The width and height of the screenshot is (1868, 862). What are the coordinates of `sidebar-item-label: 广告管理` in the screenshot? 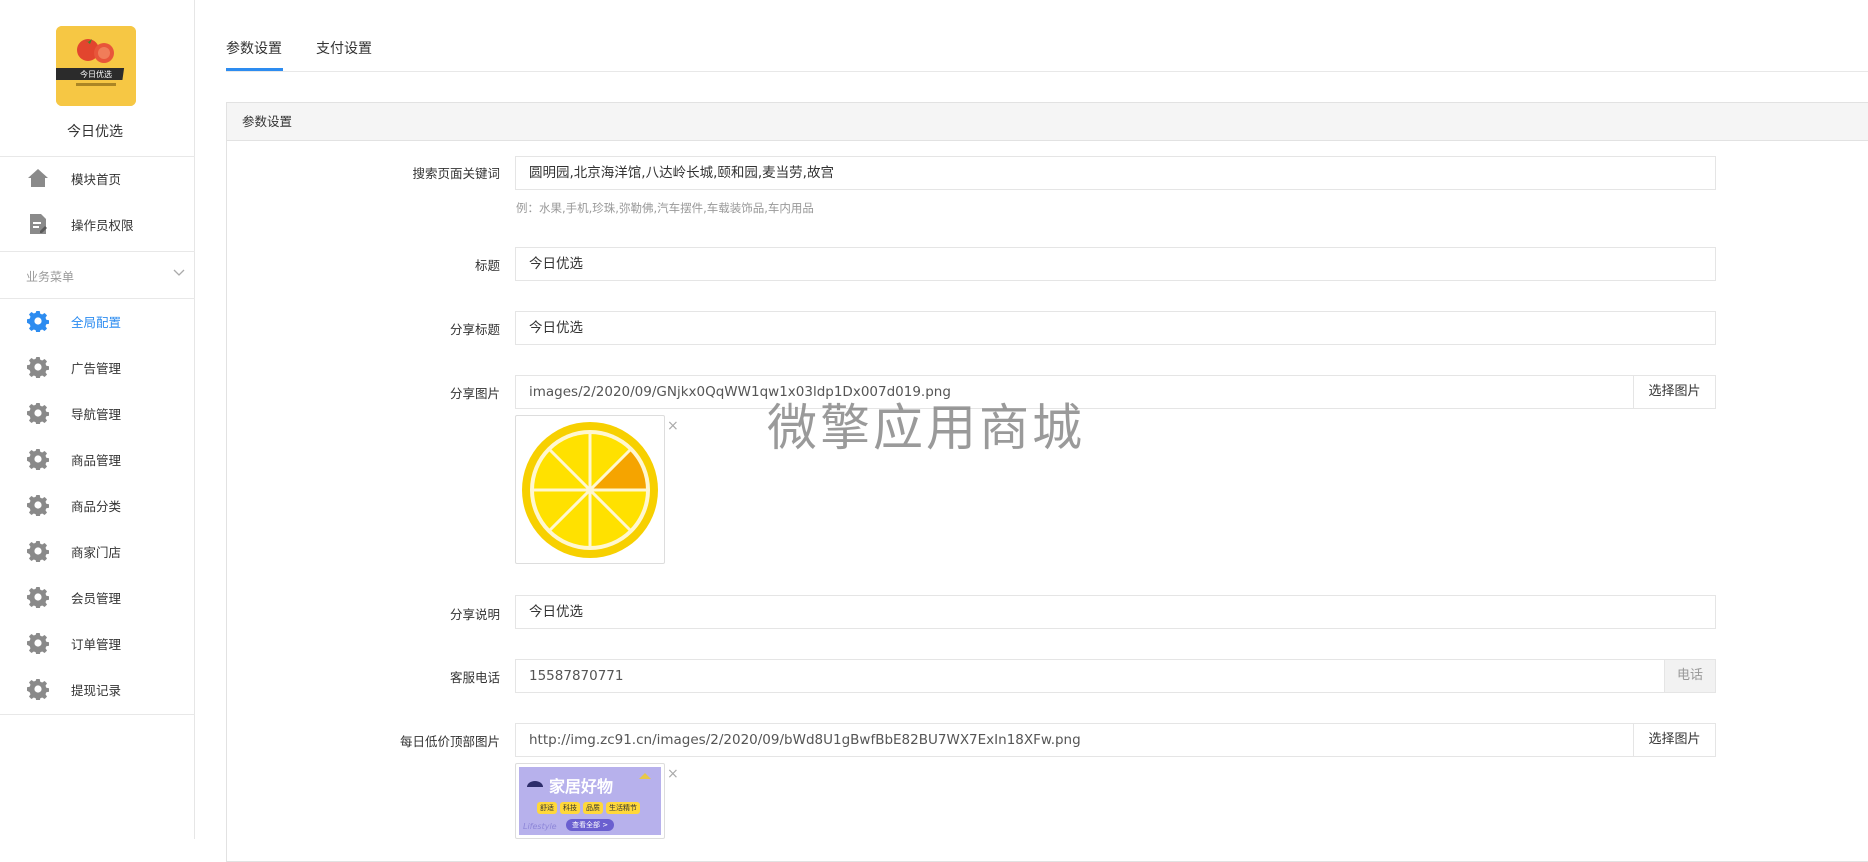 It's located at (96, 368).